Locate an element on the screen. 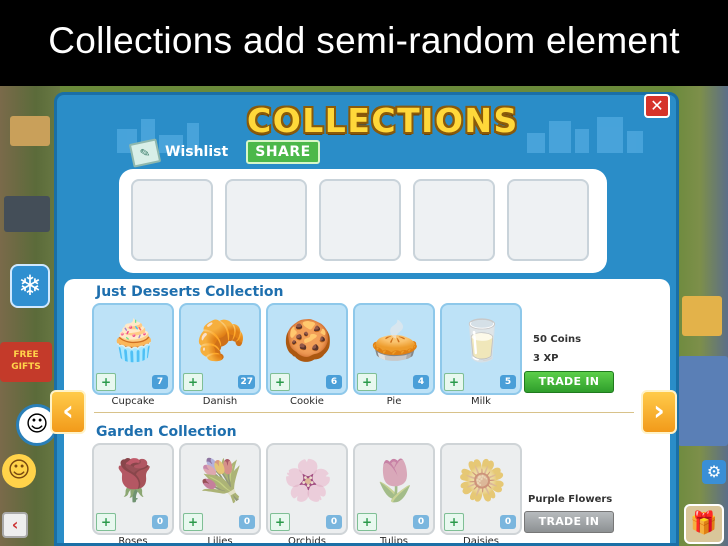 The height and width of the screenshot is (546, 728). item-name: Pie is located at coordinates (394, 401).